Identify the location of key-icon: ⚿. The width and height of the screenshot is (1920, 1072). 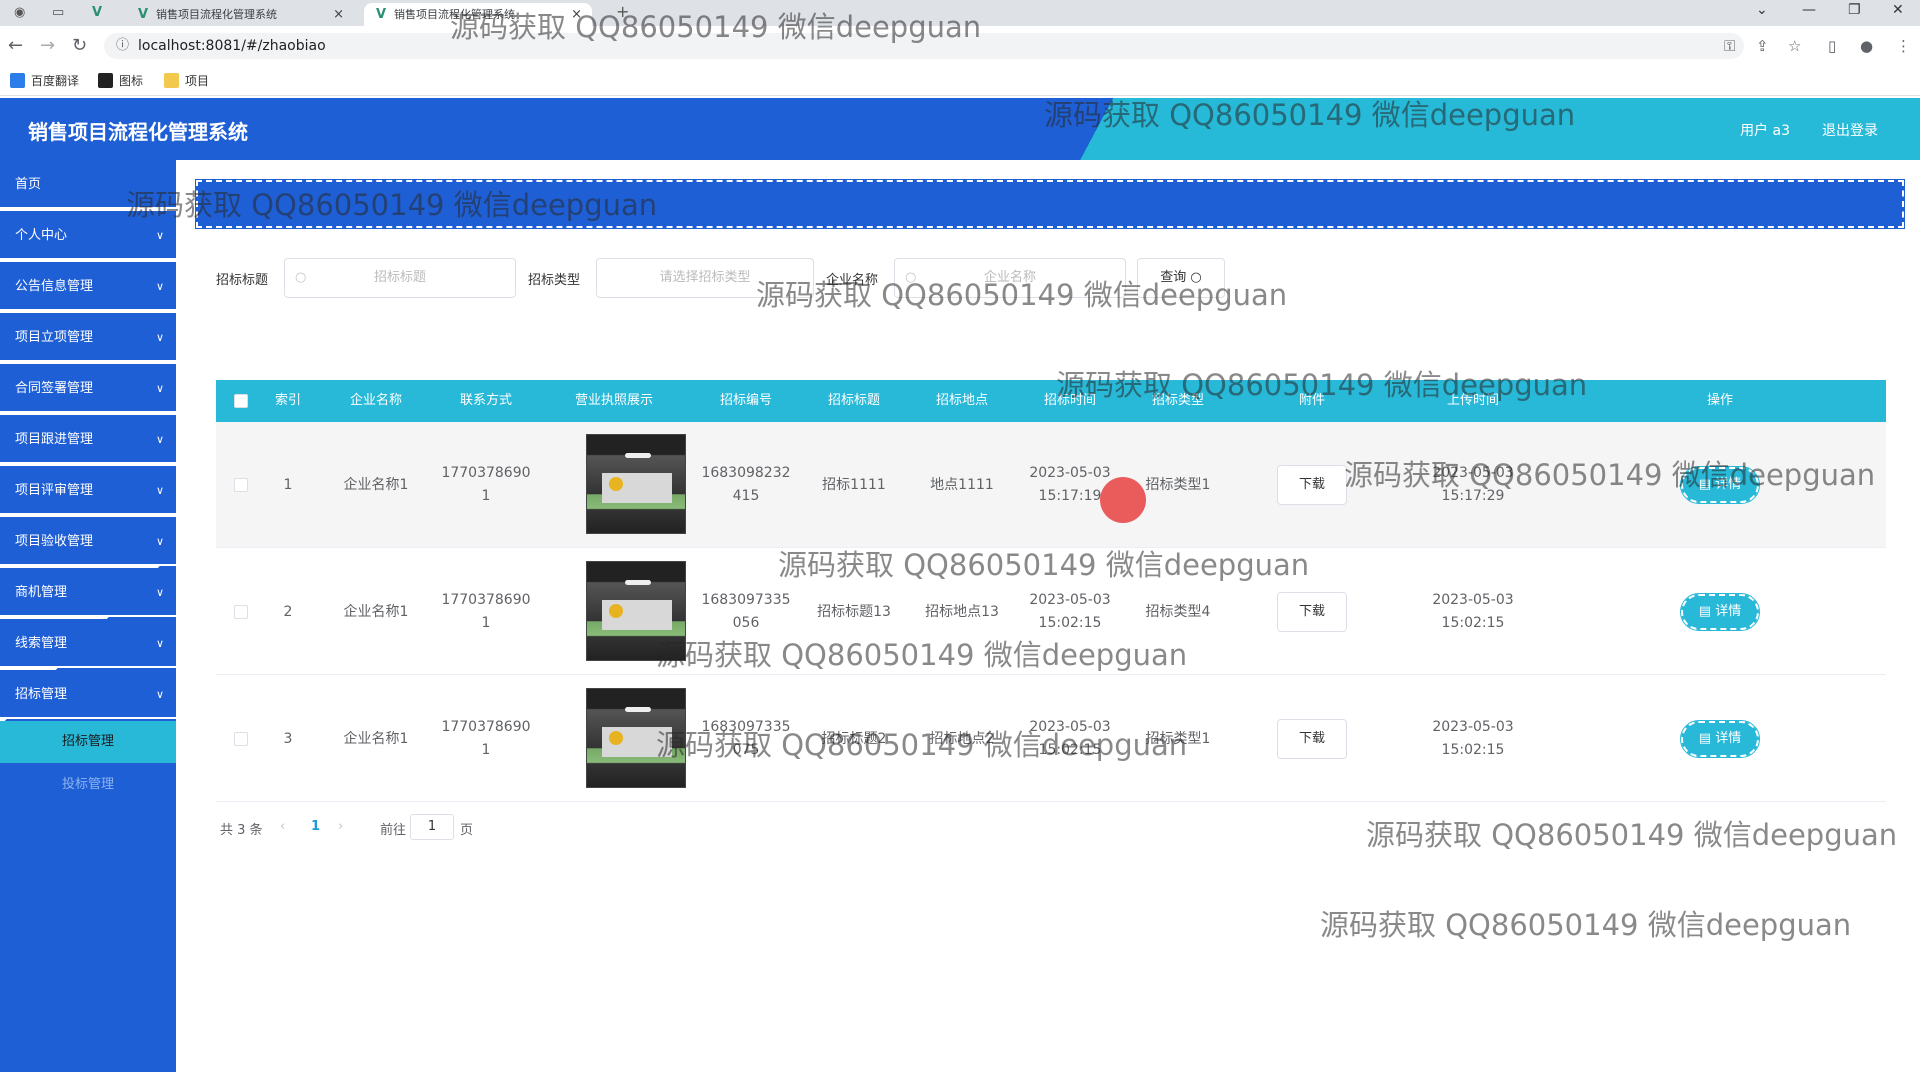
(1729, 46).